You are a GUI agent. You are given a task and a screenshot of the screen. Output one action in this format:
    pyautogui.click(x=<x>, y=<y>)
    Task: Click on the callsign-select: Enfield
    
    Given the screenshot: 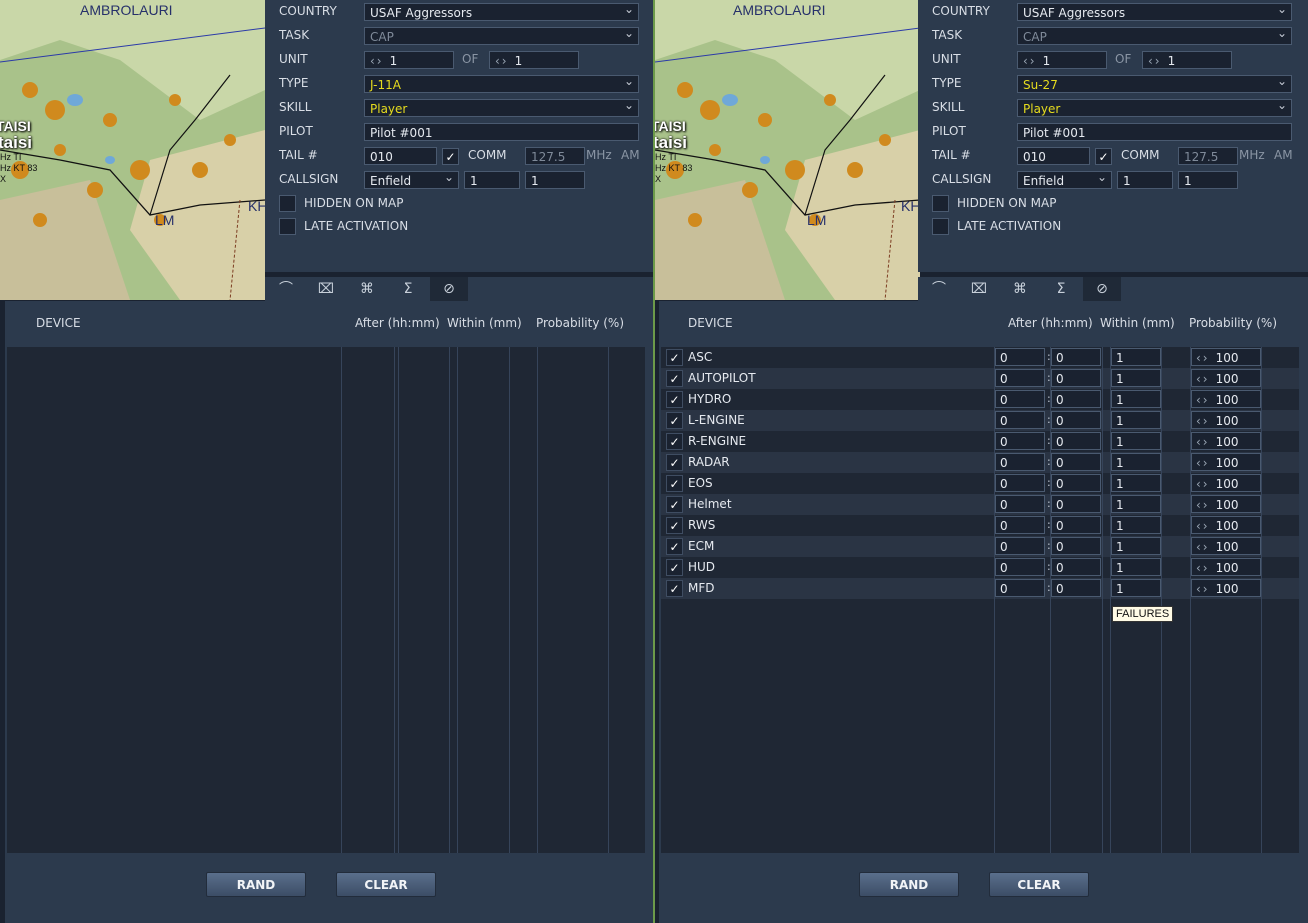 What is the action you would take?
    pyautogui.click(x=1064, y=180)
    